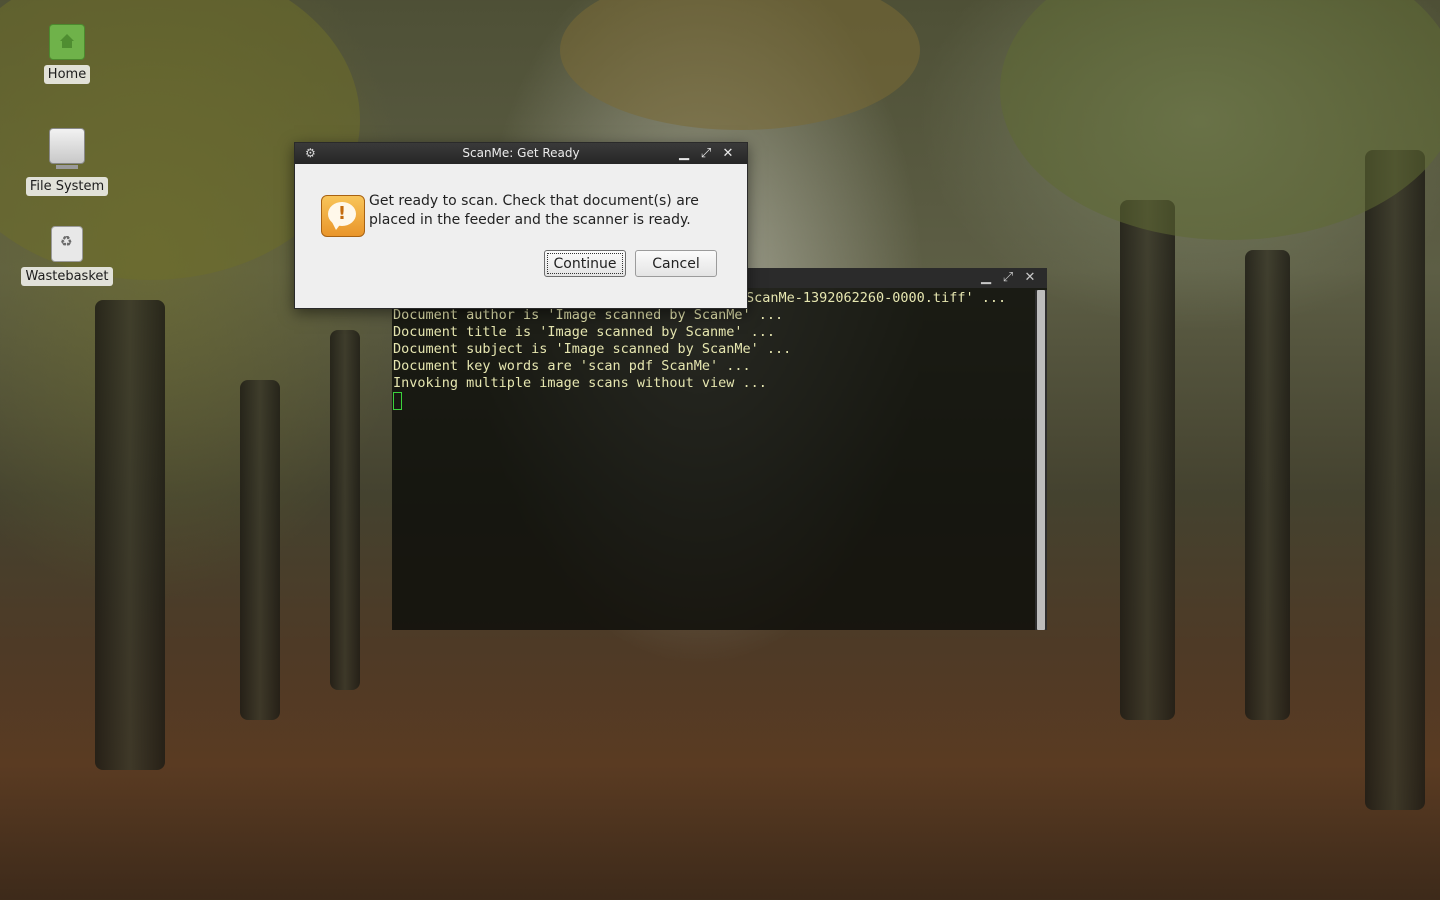 The width and height of the screenshot is (1440, 900). Describe the element at coordinates (397, 401) in the screenshot. I see `terminal-cursor` at that location.